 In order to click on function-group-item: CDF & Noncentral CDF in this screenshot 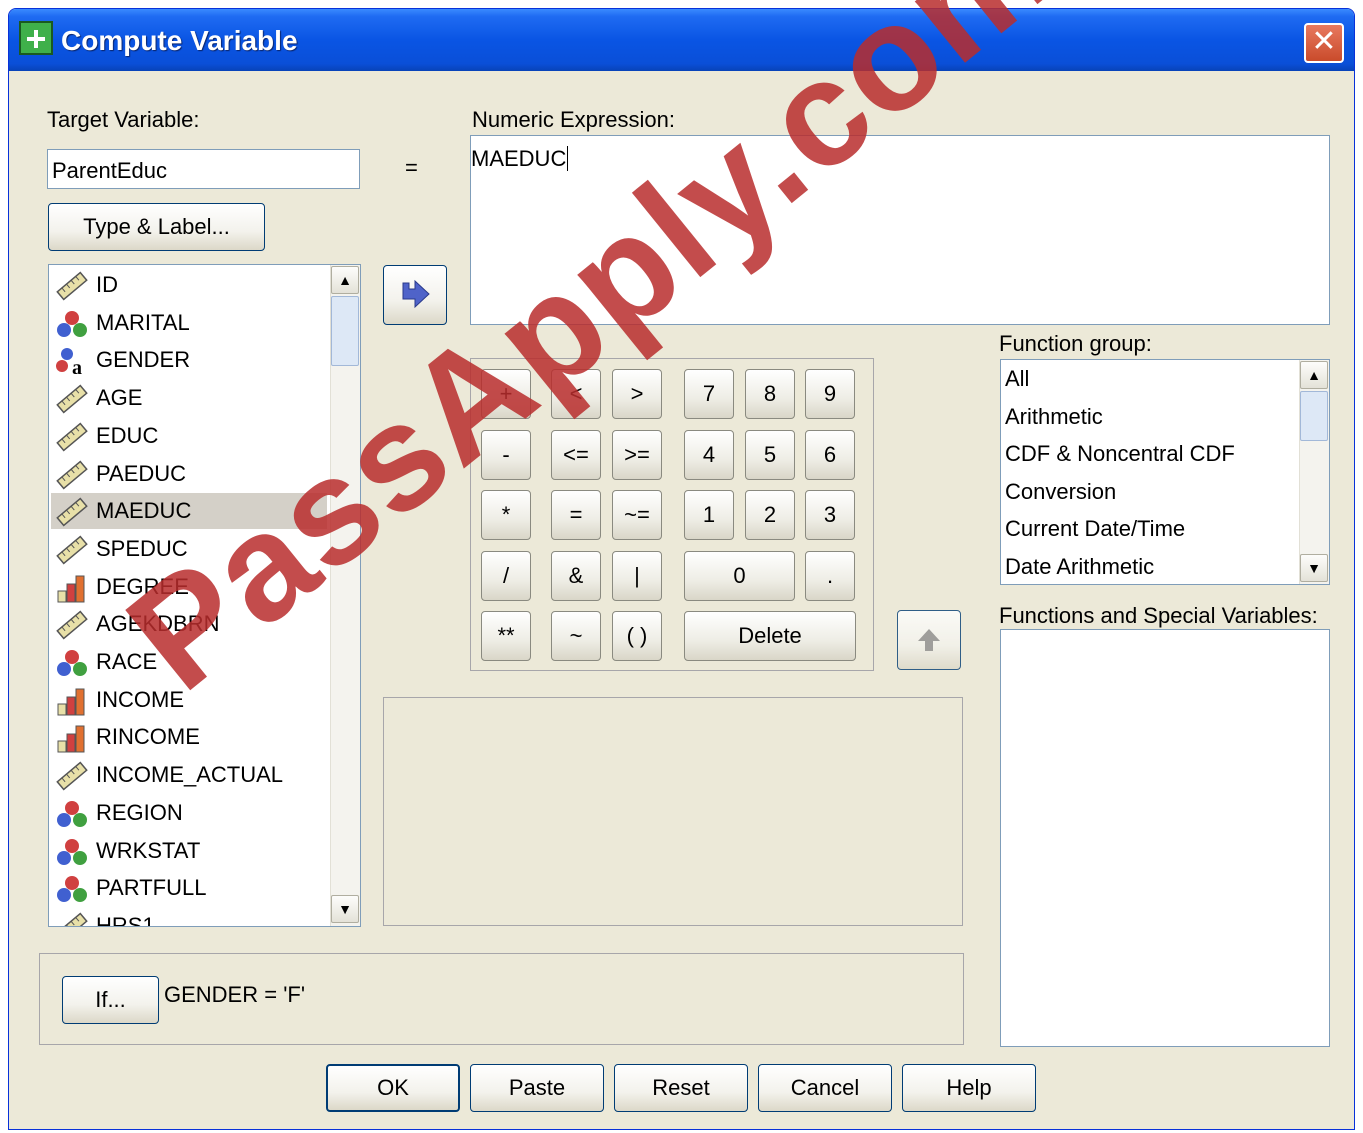, I will do `click(1120, 454)`.